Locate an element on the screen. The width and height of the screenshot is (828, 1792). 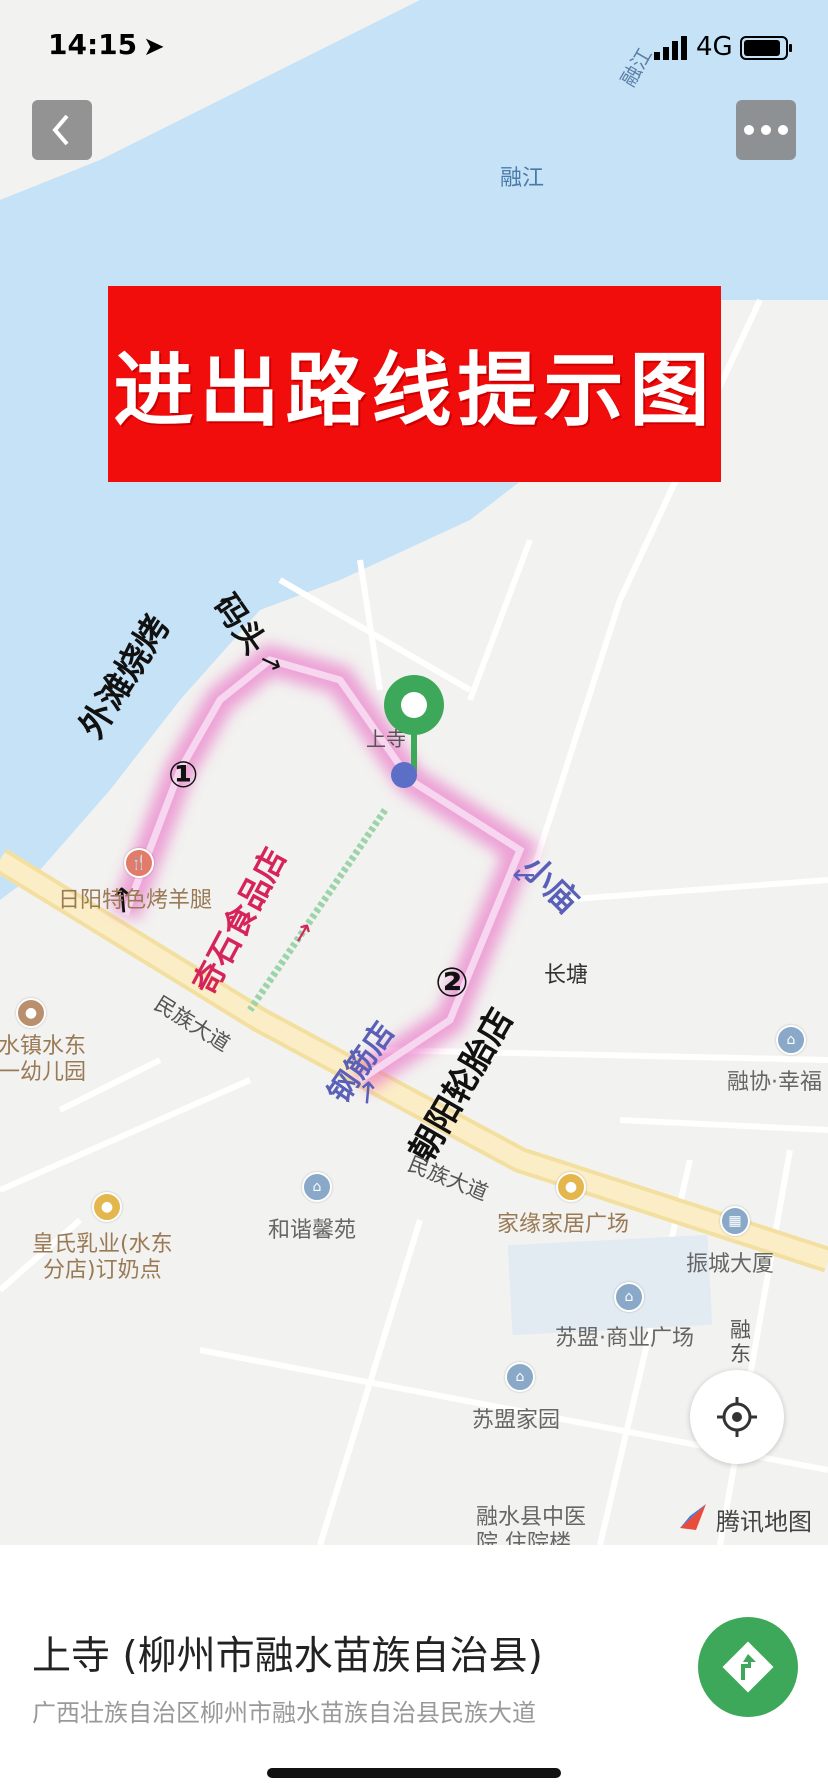
route-marker-1: ① is located at coordinates (183, 775).